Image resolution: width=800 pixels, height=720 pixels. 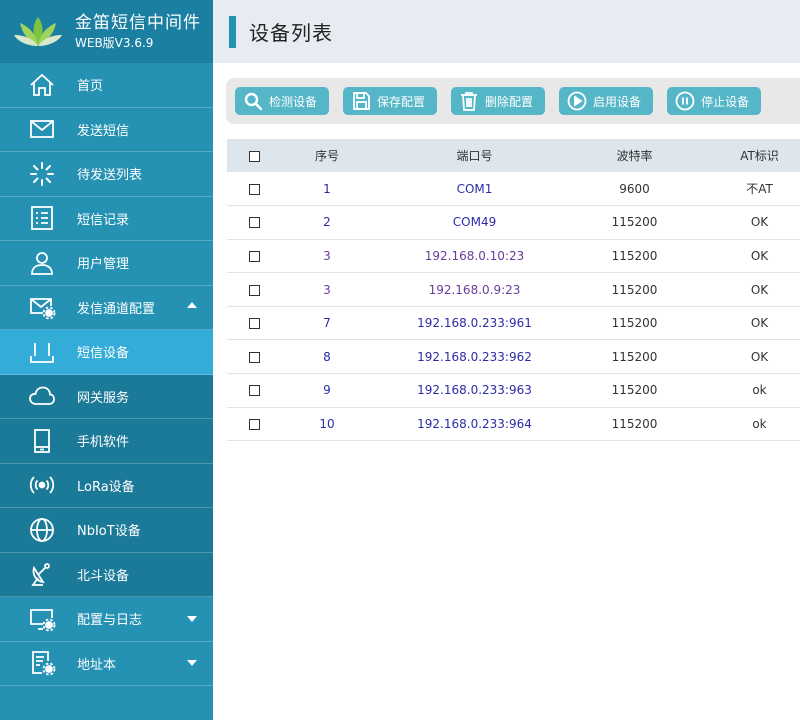 I want to click on sidebar-item-mobile-software: 手机软件, so click(x=106, y=441).